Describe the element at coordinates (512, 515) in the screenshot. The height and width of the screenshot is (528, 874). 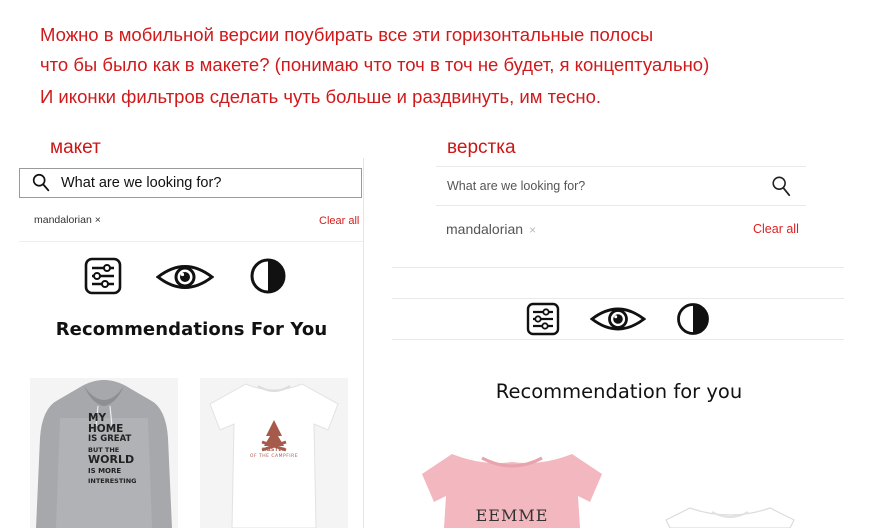
I see `pink-tshirt-print: EEMME` at that location.